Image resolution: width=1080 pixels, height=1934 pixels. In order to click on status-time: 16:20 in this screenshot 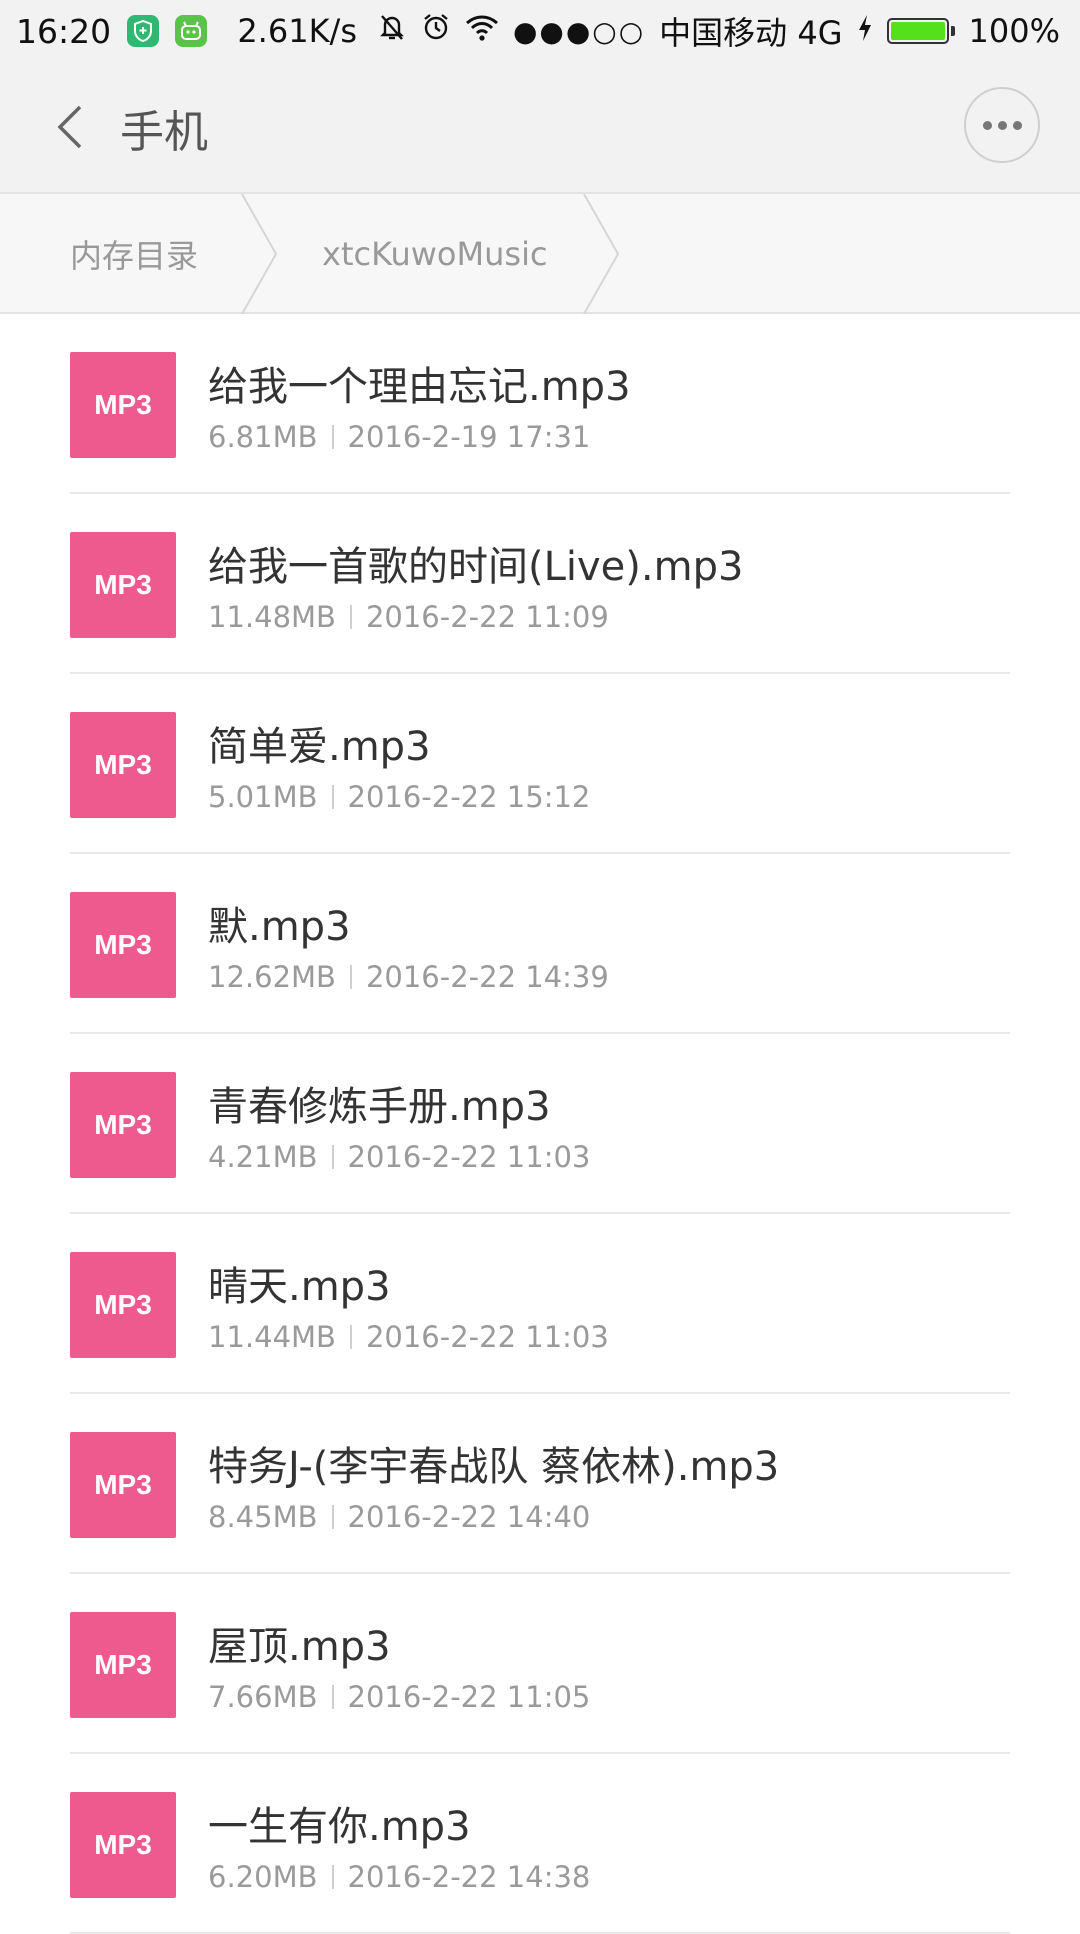, I will do `click(64, 31)`.